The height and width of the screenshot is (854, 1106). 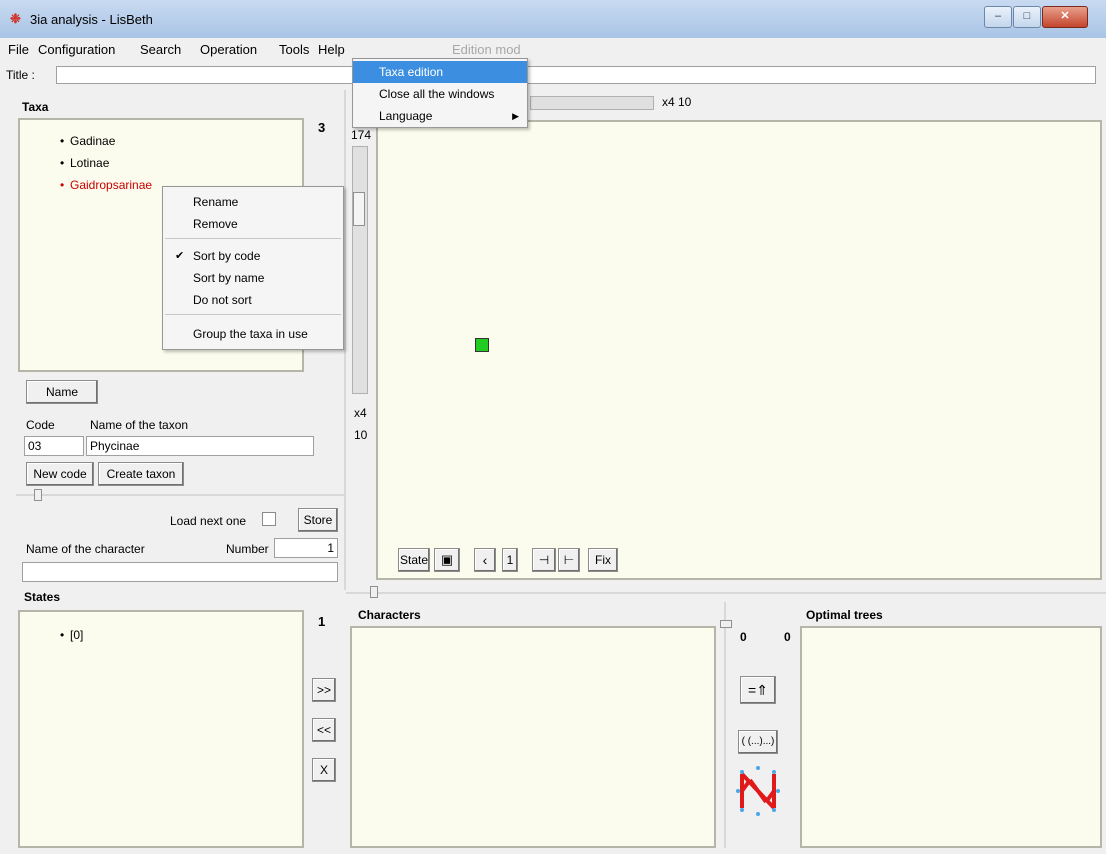 What do you see at coordinates (998, 17) in the screenshot?
I see `minimize-button: –` at bounding box center [998, 17].